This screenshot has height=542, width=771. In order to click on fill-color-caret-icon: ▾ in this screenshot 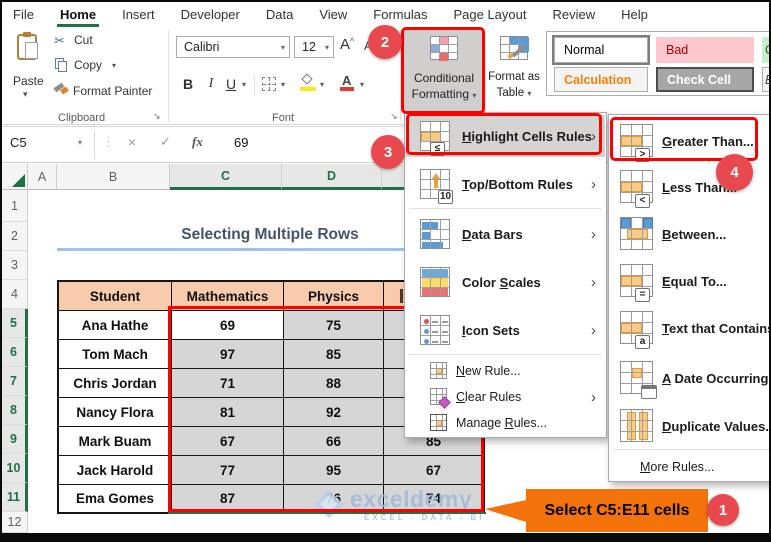, I will do `click(322, 84)`.